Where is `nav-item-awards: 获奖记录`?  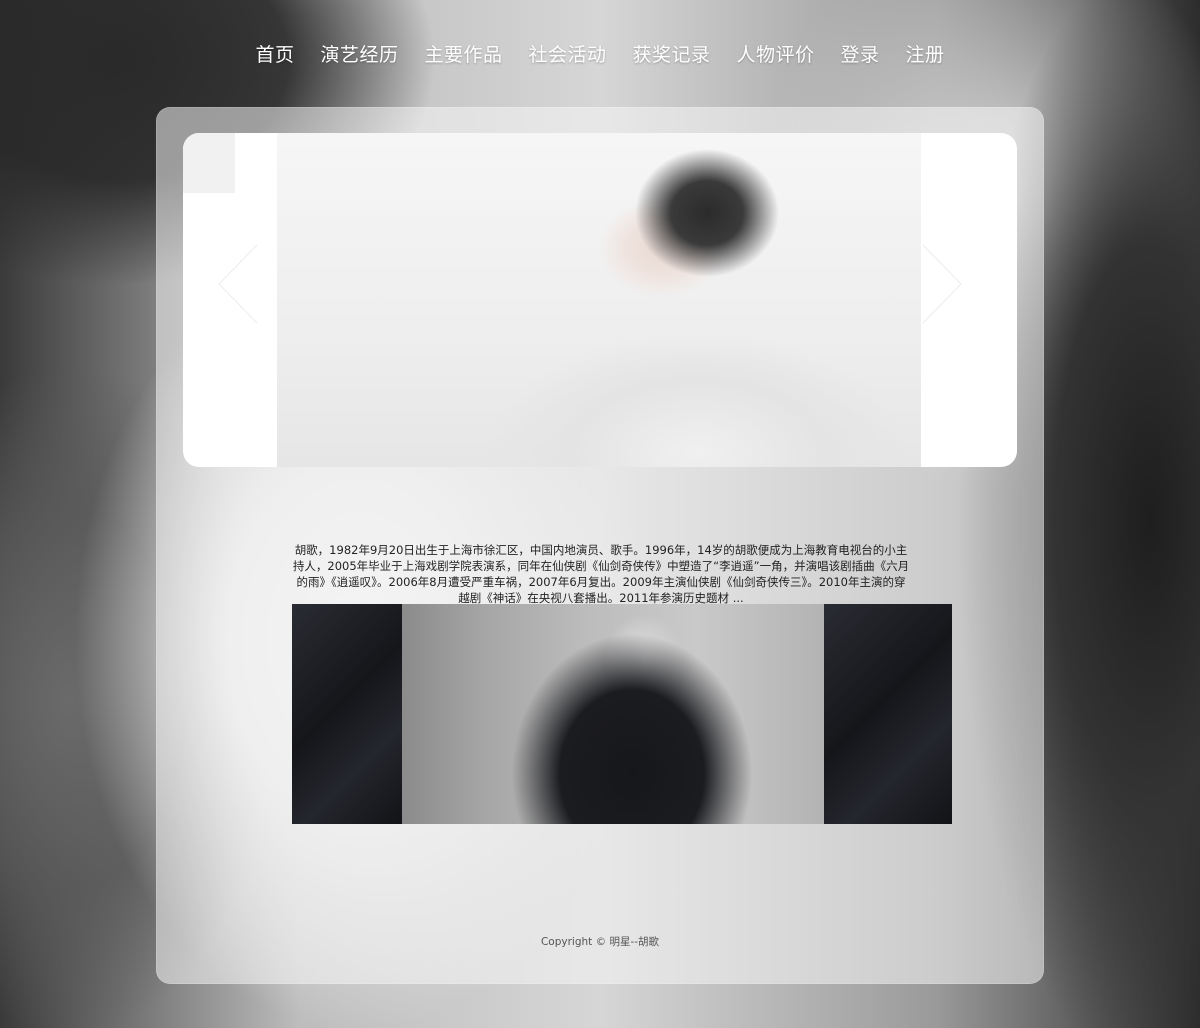 nav-item-awards: 获奖记录 is located at coordinates (672, 53).